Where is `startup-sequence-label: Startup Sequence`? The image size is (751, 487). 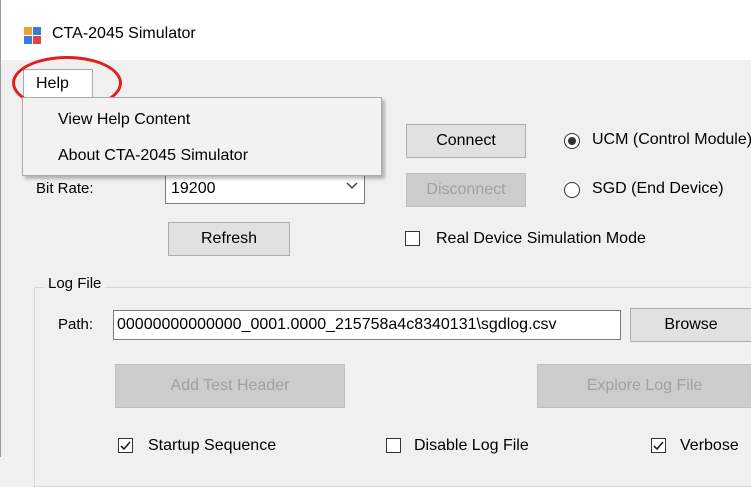
startup-sequence-label: Startup Sequence is located at coordinates (212, 445).